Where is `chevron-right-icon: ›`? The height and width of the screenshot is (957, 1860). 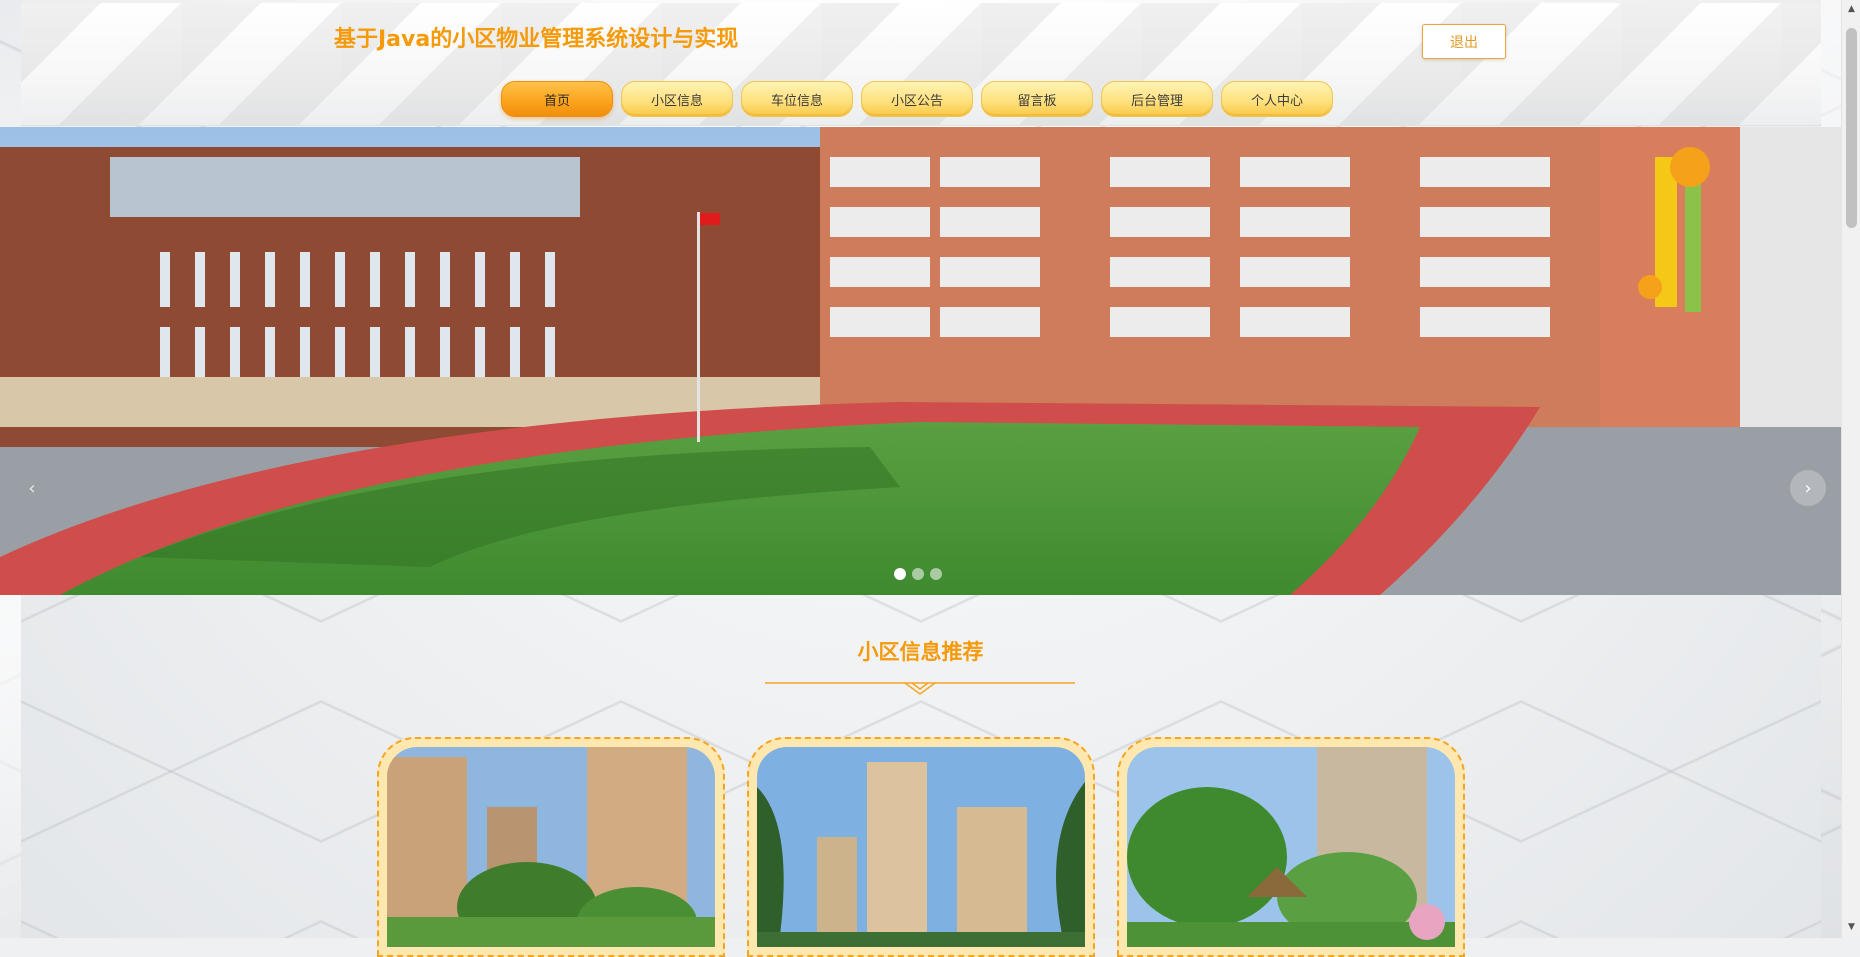 chevron-right-icon: › is located at coordinates (1808, 488).